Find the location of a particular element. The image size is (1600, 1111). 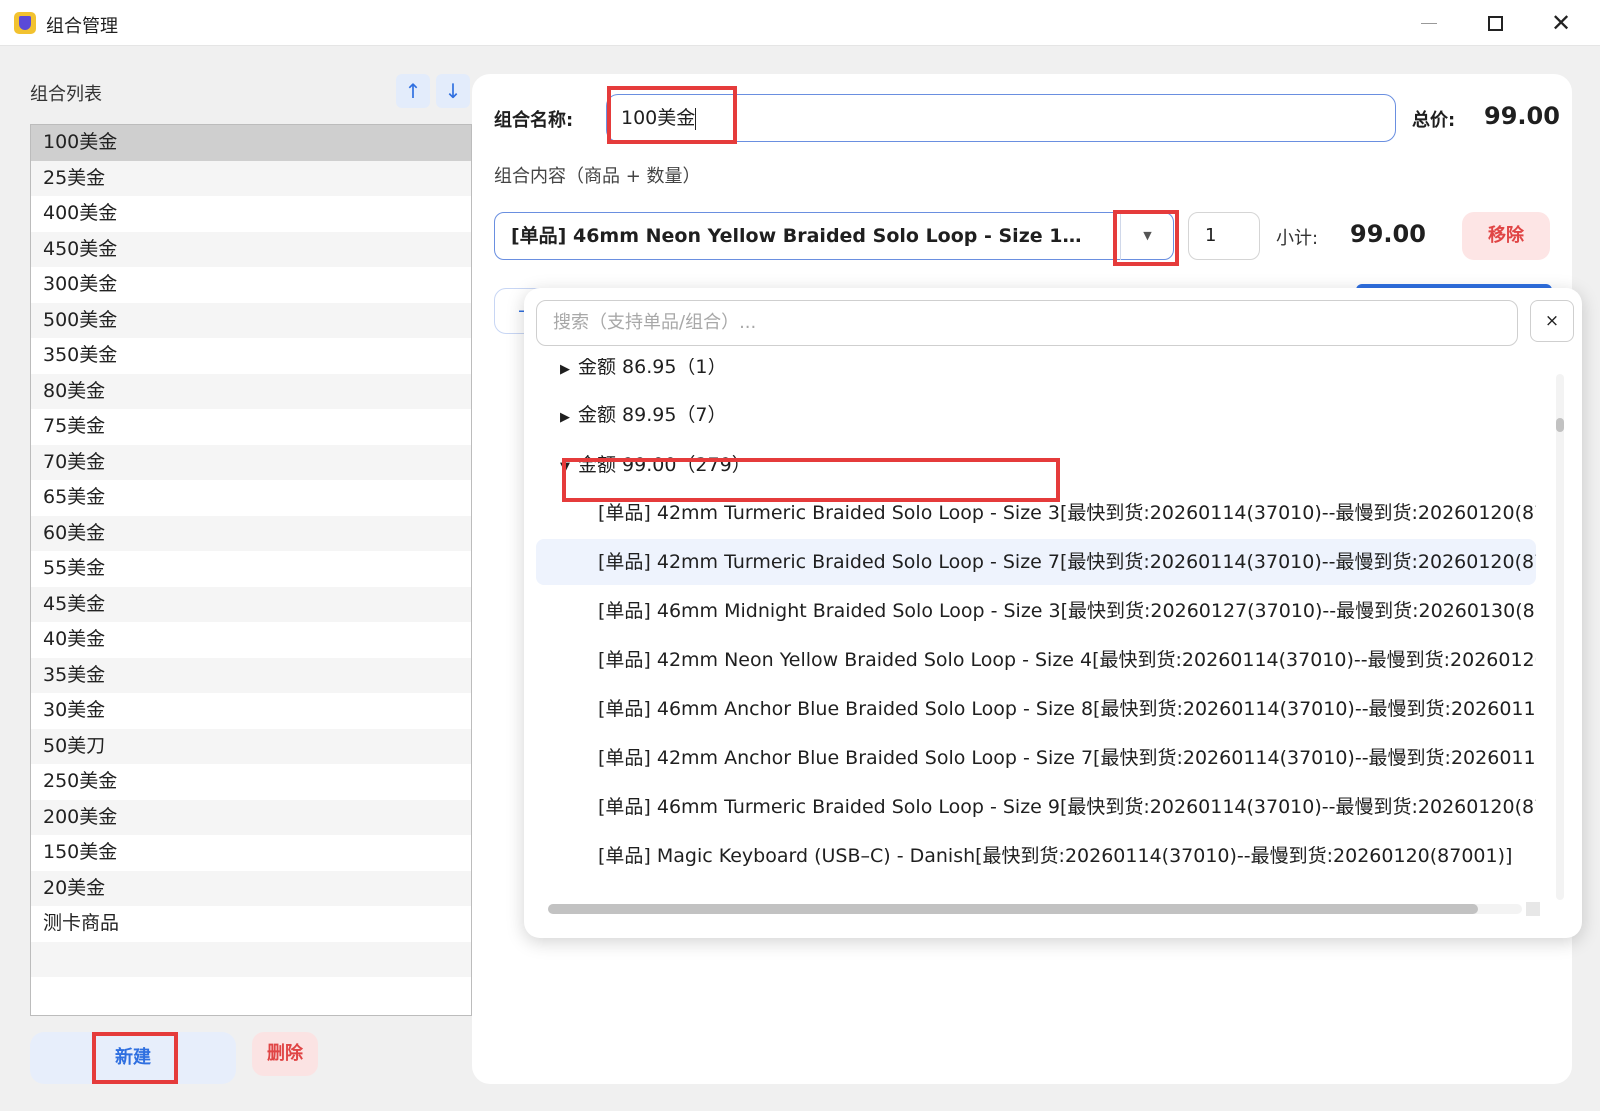

highlight-box-new is located at coordinates (135, 1058).